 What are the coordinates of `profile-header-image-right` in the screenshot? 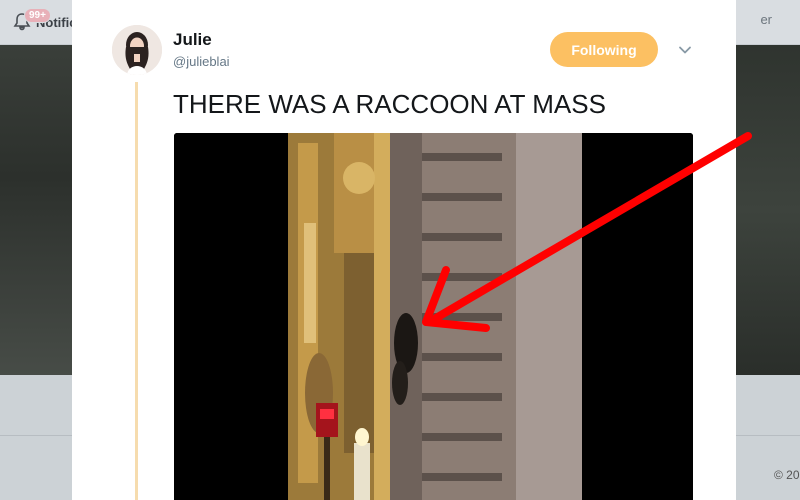 It's located at (768, 210).